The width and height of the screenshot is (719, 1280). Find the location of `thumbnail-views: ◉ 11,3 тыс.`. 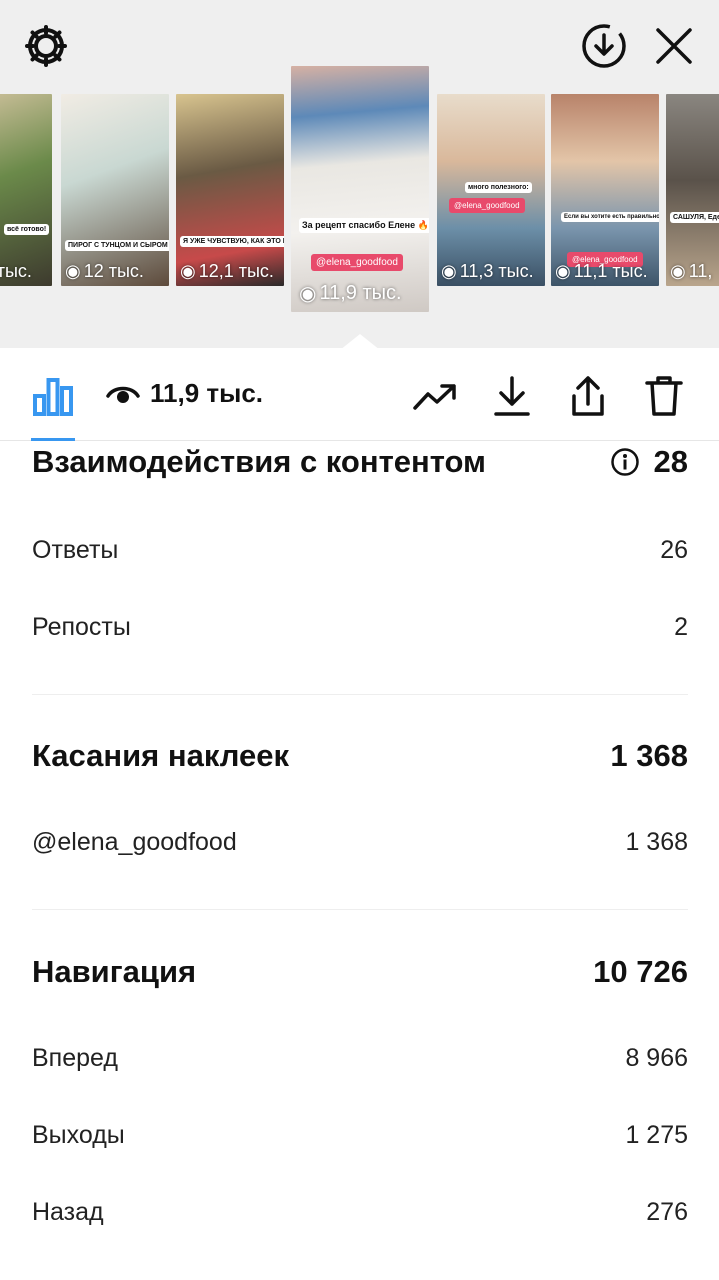

thumbnail-views: ◉ 11,3 тыс. is located at coordinates (487, 271).